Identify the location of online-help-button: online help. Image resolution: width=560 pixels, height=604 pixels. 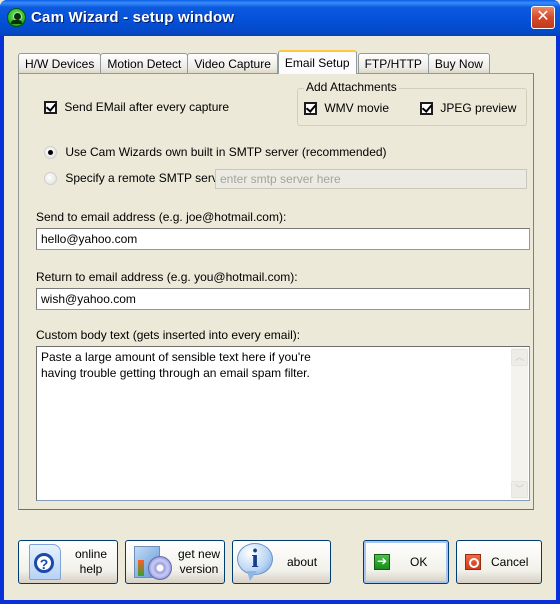
(68, 562).